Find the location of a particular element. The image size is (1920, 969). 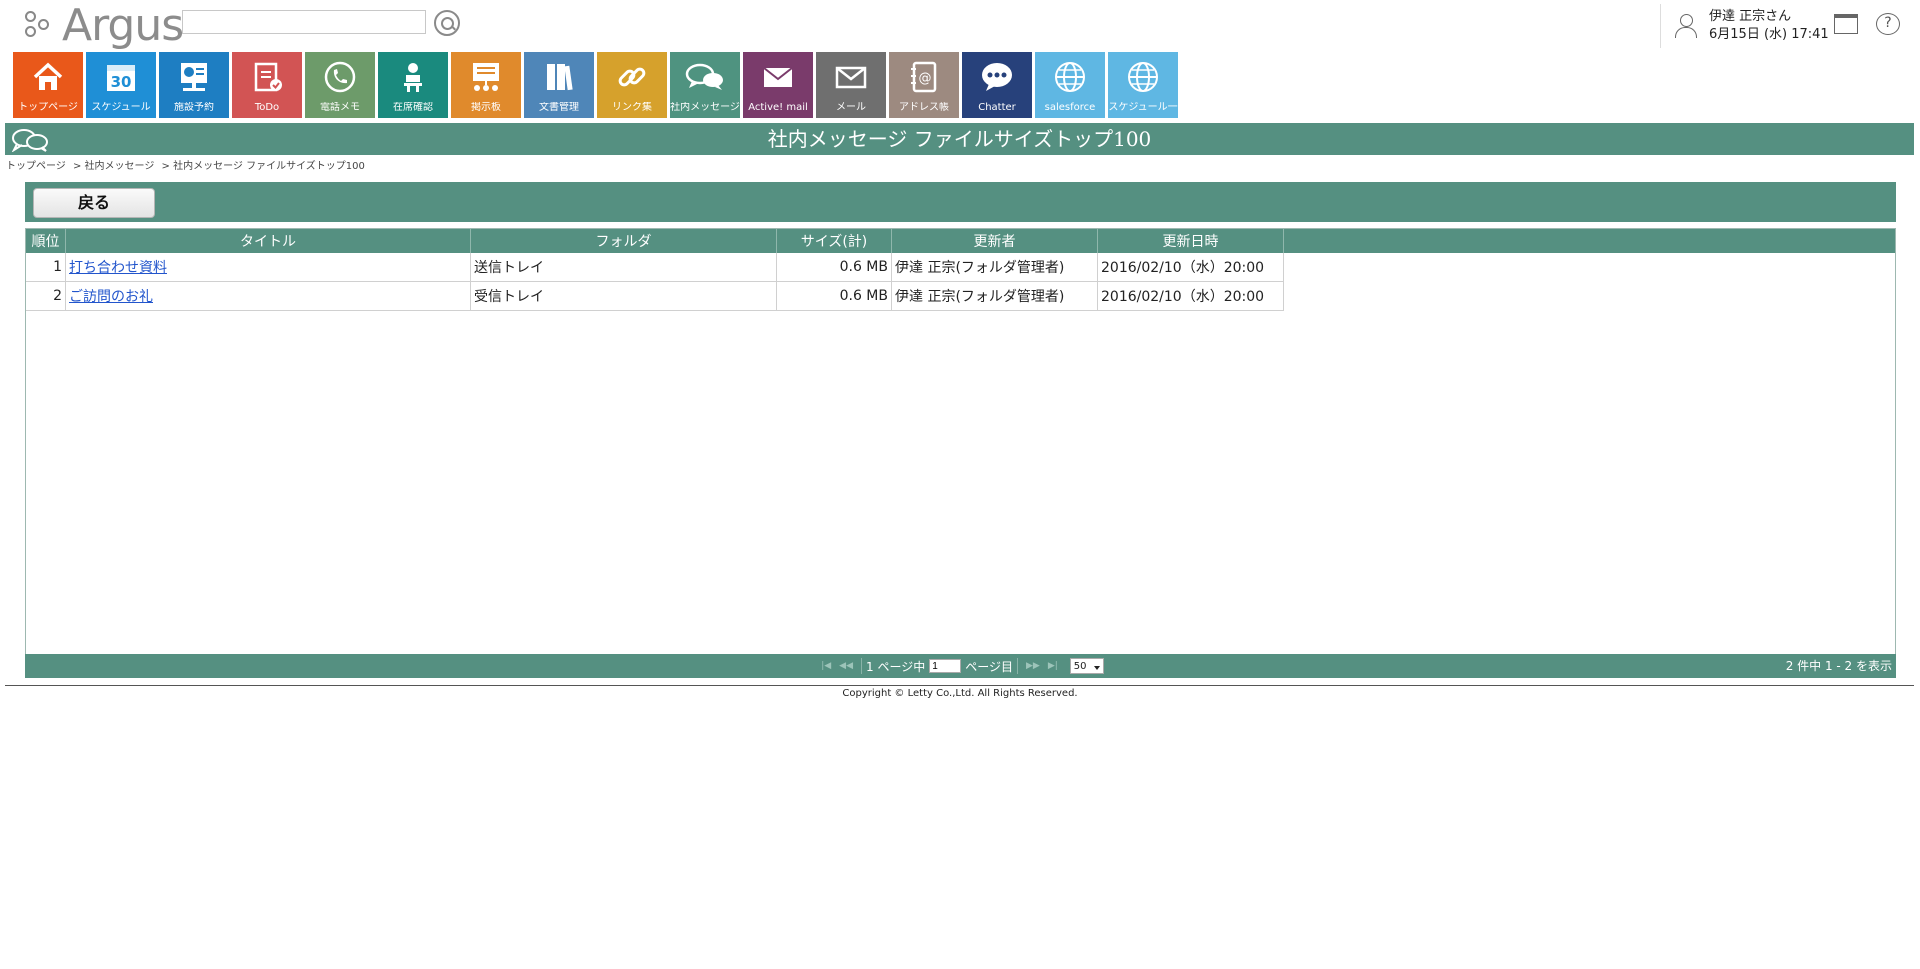

search-icon is located at coordinates (447, 23).